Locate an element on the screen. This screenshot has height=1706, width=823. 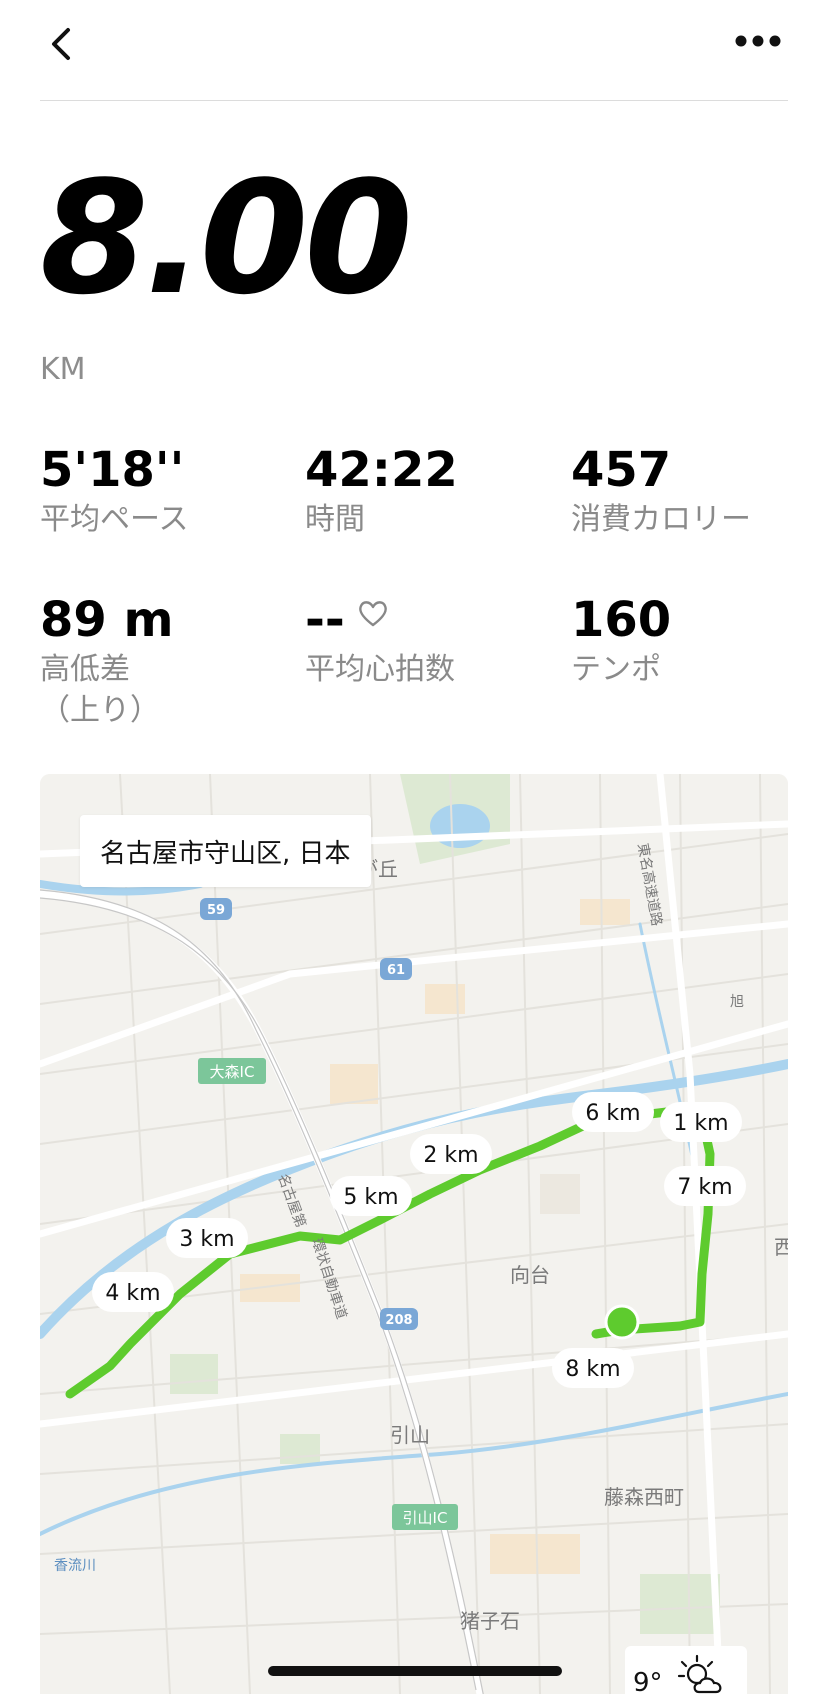
more-horizontal-icon is located at coordinates (758, 41).